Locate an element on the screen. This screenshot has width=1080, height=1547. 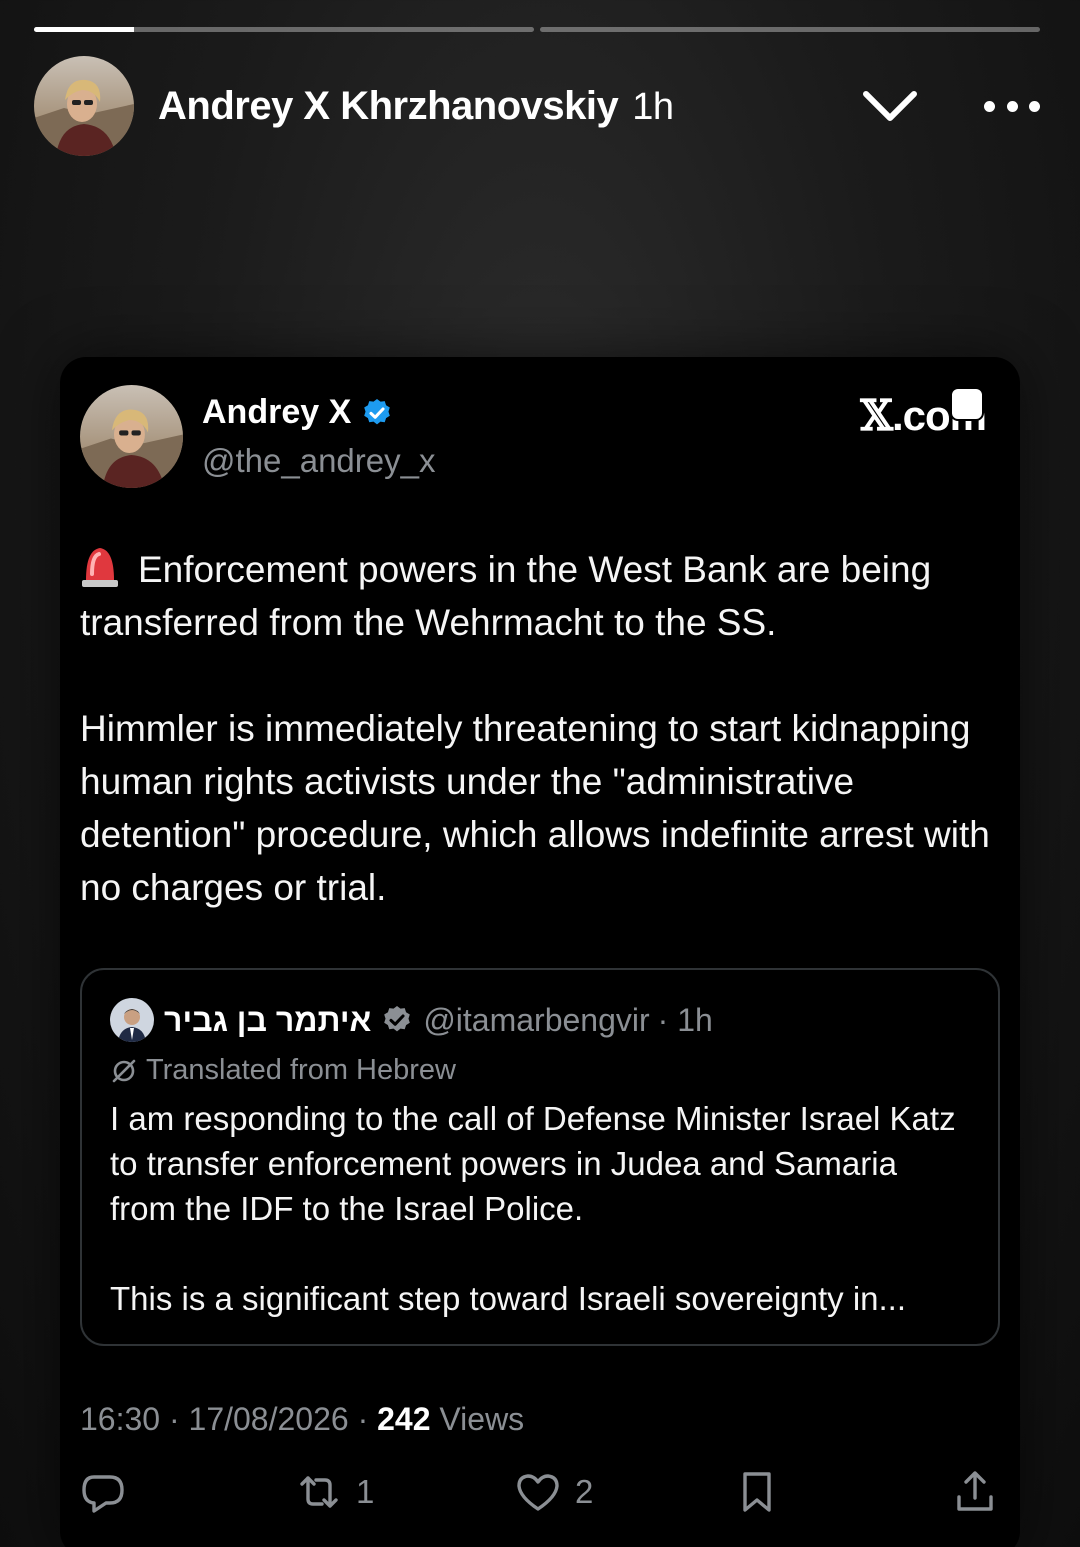
tweet-actions: 1 2 is located at coordinates (539, 1497).